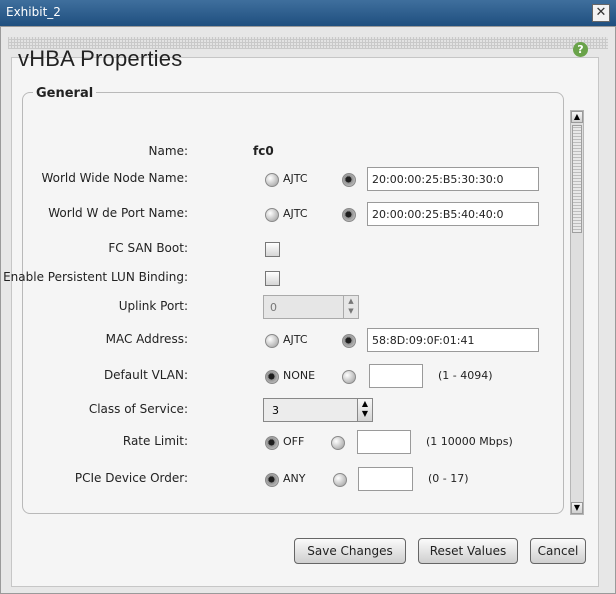  What do you see at coordinates (263, 151) in the screenshot?
I see `name-value: fc0` at bounding box center [263, 151].